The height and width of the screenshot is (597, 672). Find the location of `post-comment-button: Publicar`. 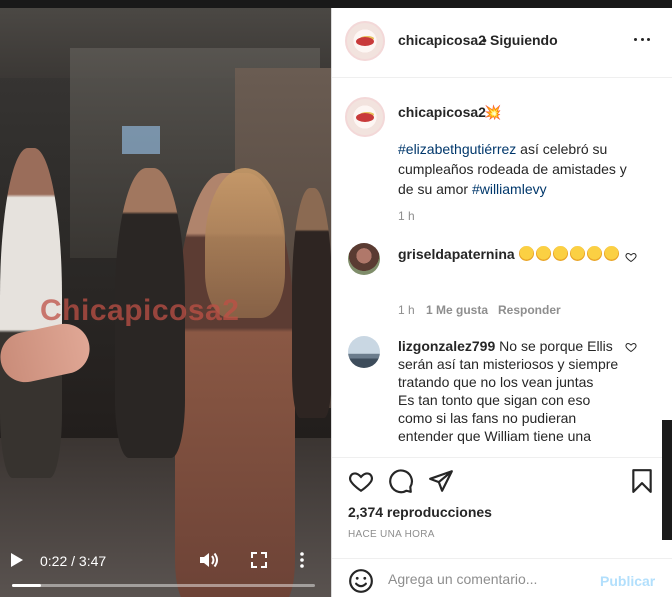

post-comment-button: Publicar is located at coordinates (627, 581).